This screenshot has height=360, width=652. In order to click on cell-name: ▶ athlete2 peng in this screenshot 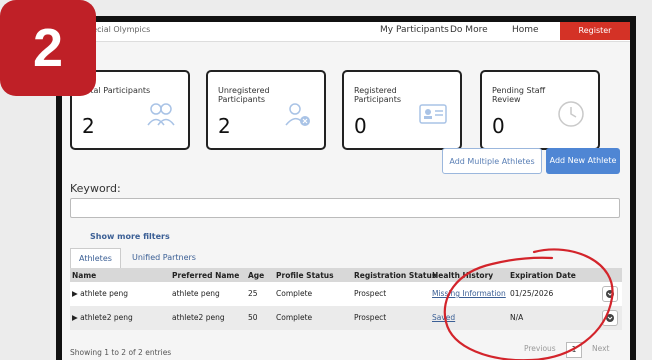, I will do `click(102, 317)`.